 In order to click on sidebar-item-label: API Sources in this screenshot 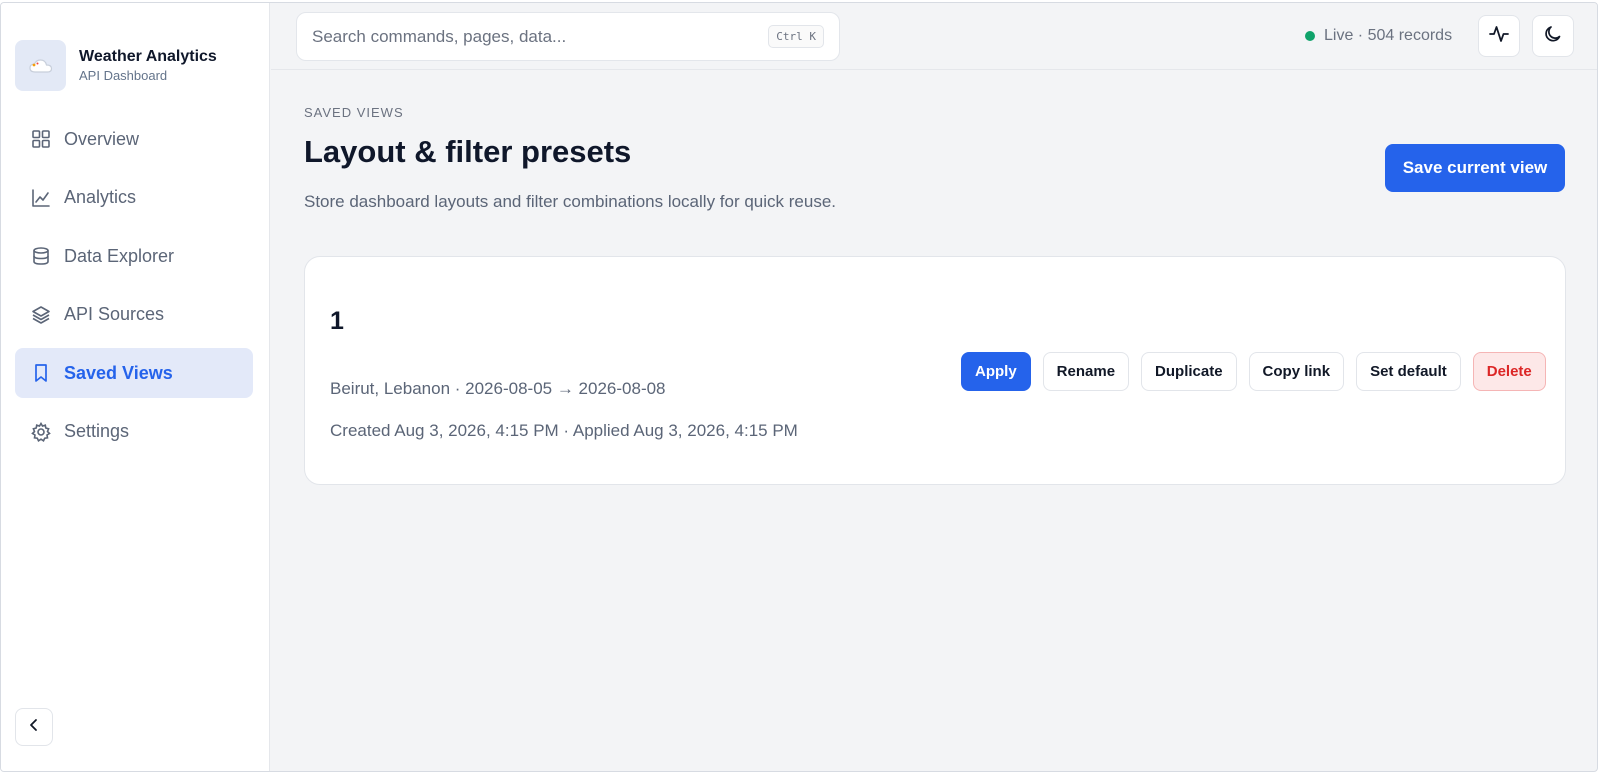, I will do `click(114, 314)`.